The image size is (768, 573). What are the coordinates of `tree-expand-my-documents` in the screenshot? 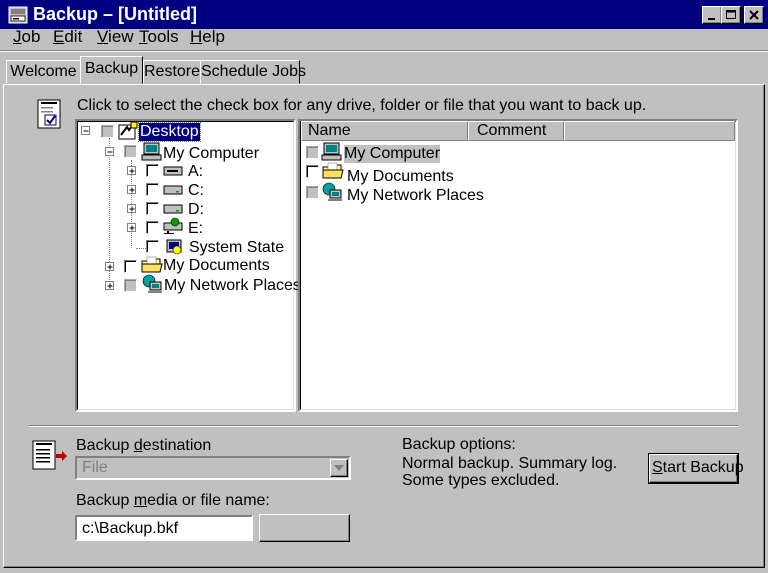 It's located at (109, 266).